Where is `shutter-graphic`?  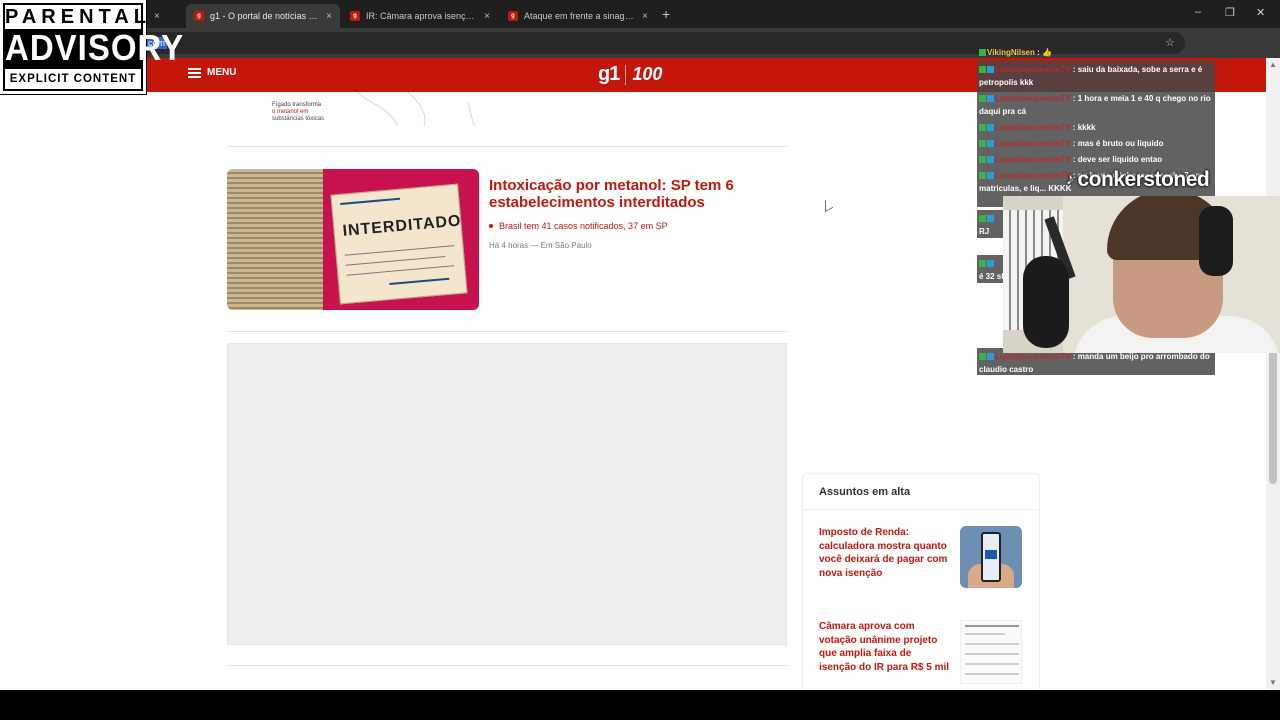
shutter-graphic is located at coordinates (277, 239).